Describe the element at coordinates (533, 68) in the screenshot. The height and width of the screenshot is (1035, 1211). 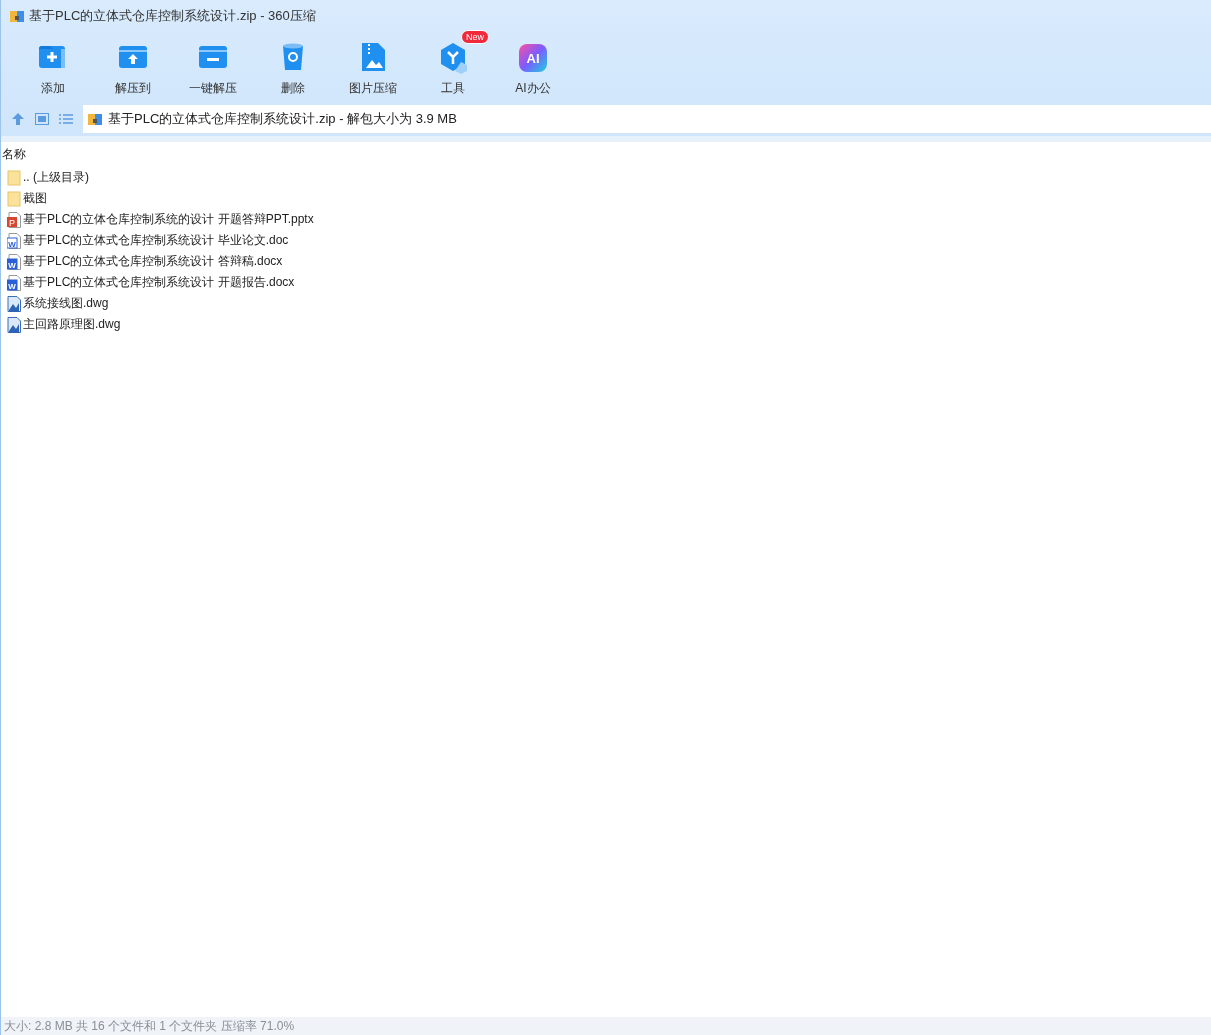
I see `toolbar-button: AI AI办公` at that location.